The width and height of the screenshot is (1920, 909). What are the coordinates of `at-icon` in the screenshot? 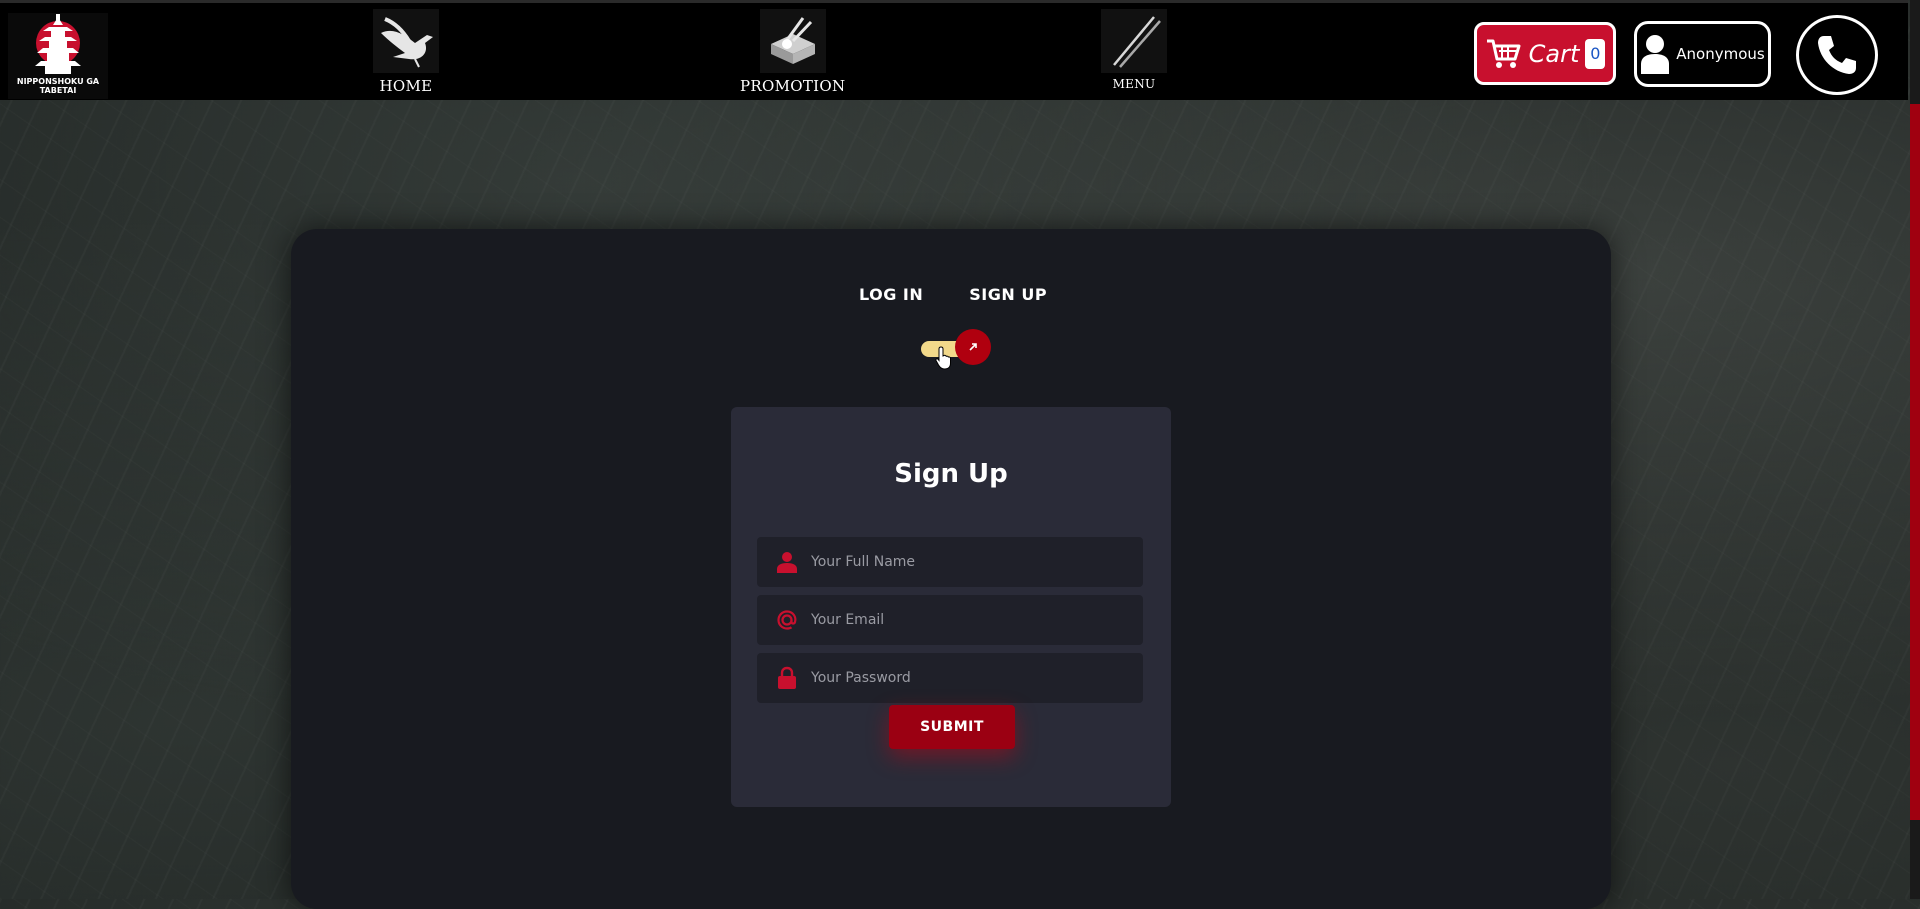 It's located at (787, 620).